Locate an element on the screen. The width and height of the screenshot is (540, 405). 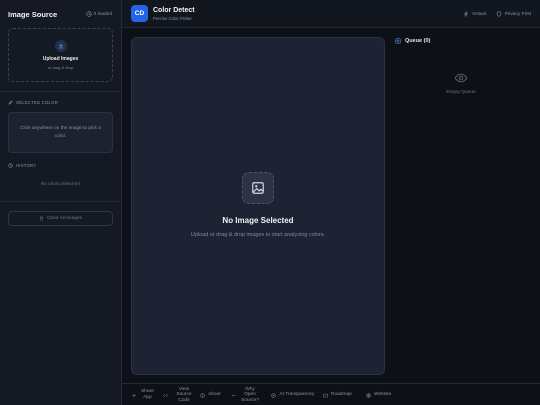
privacy-badge: Privacy First is located at coordinates (513, 14).